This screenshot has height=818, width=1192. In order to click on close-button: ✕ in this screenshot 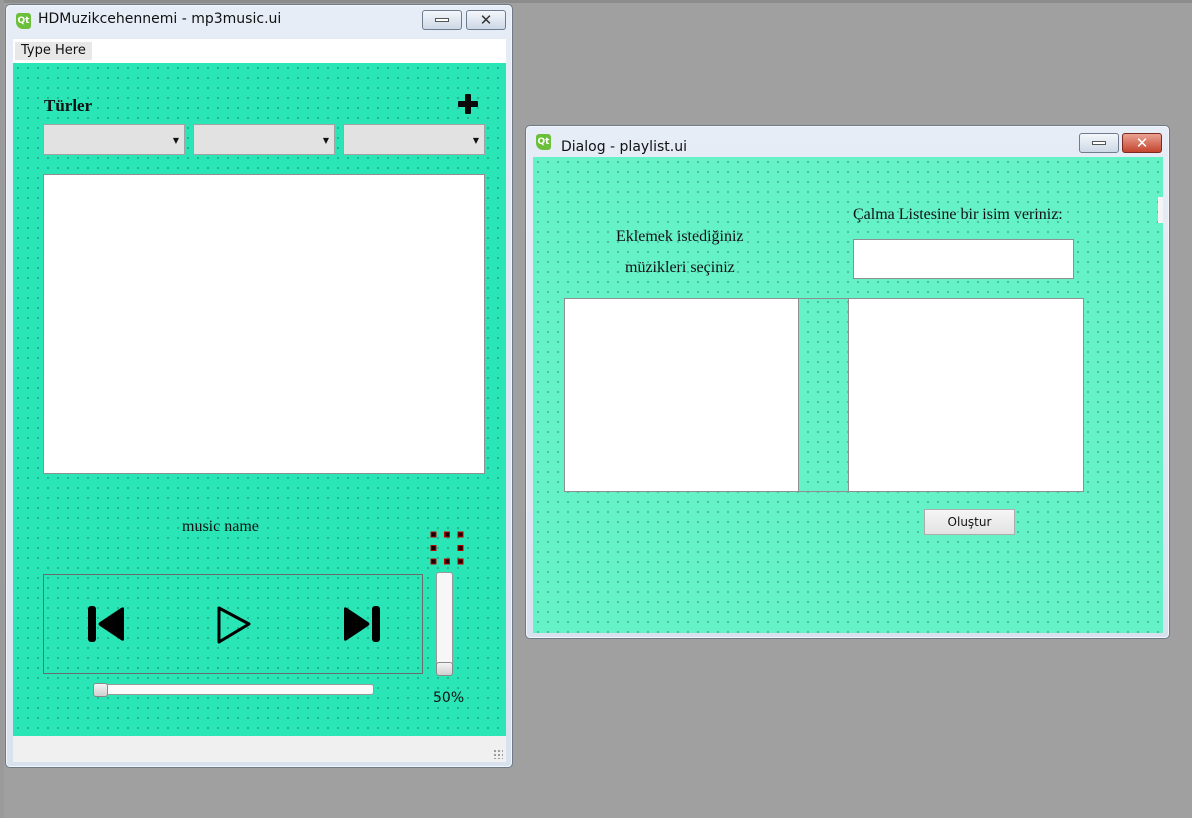, I will do `click(486, 20)`.